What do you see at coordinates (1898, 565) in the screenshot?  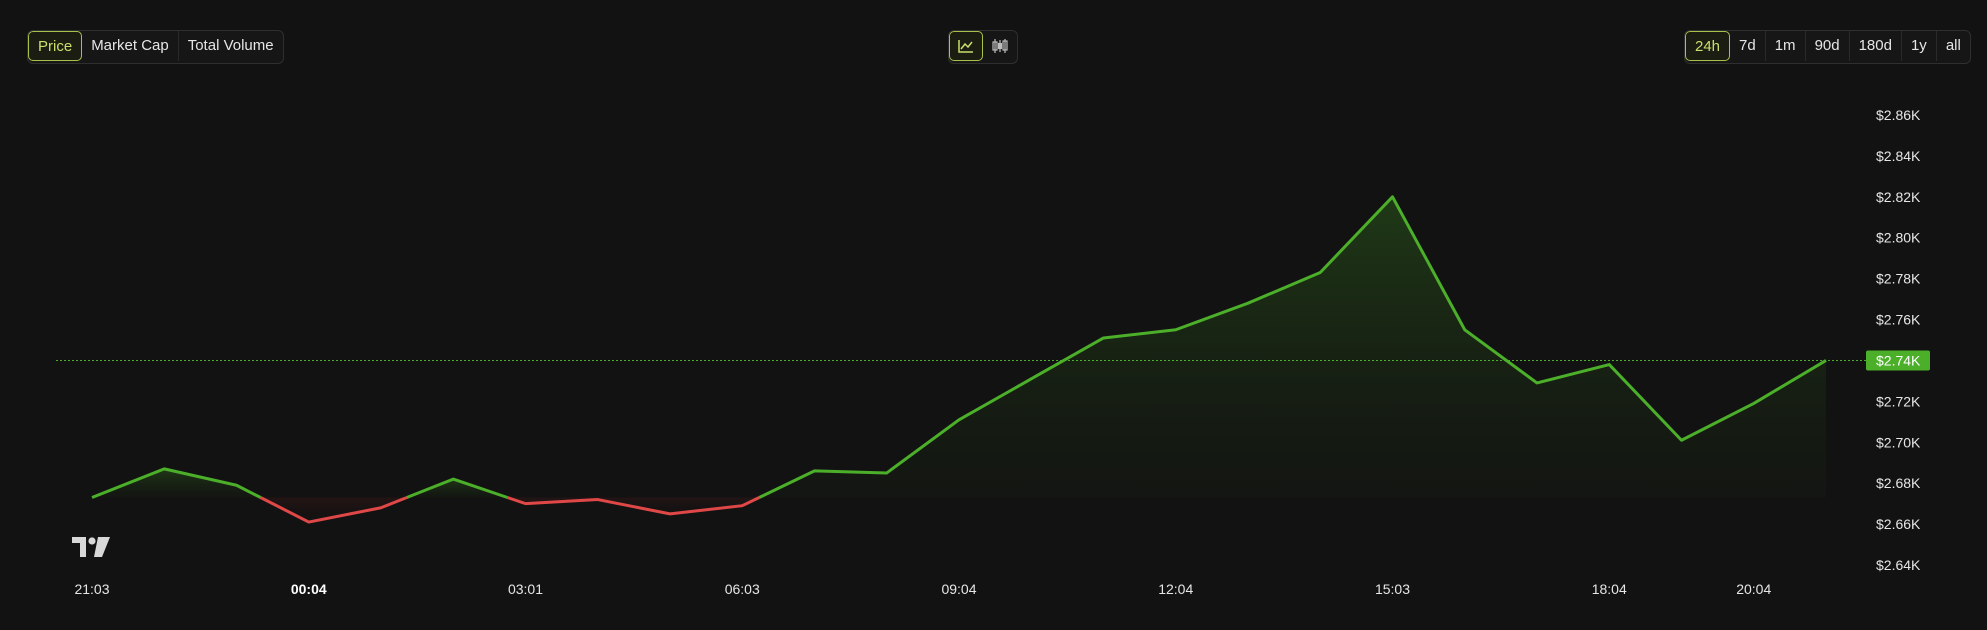 I see `y-tick-label: $2.64K` at bounding box center [1898, 565].